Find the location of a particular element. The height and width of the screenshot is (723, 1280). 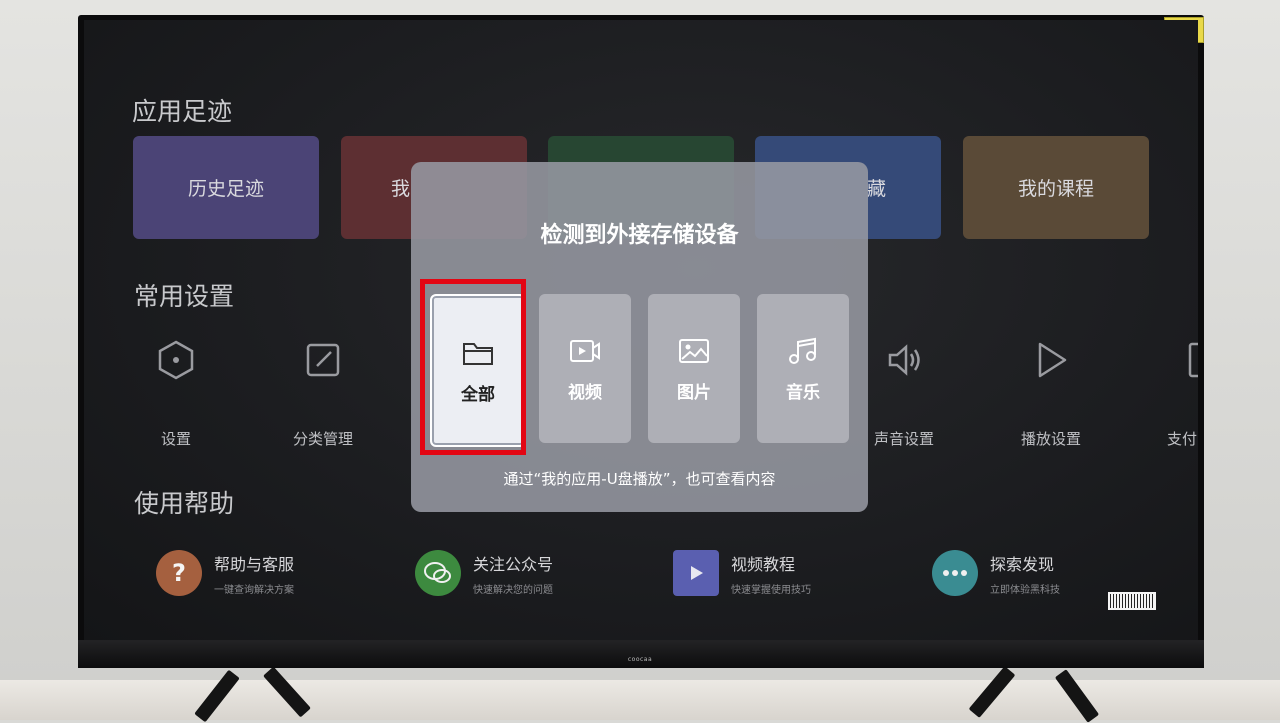

help-subtitle: 一键查询解决方案 is located at coordinates (254, 590).